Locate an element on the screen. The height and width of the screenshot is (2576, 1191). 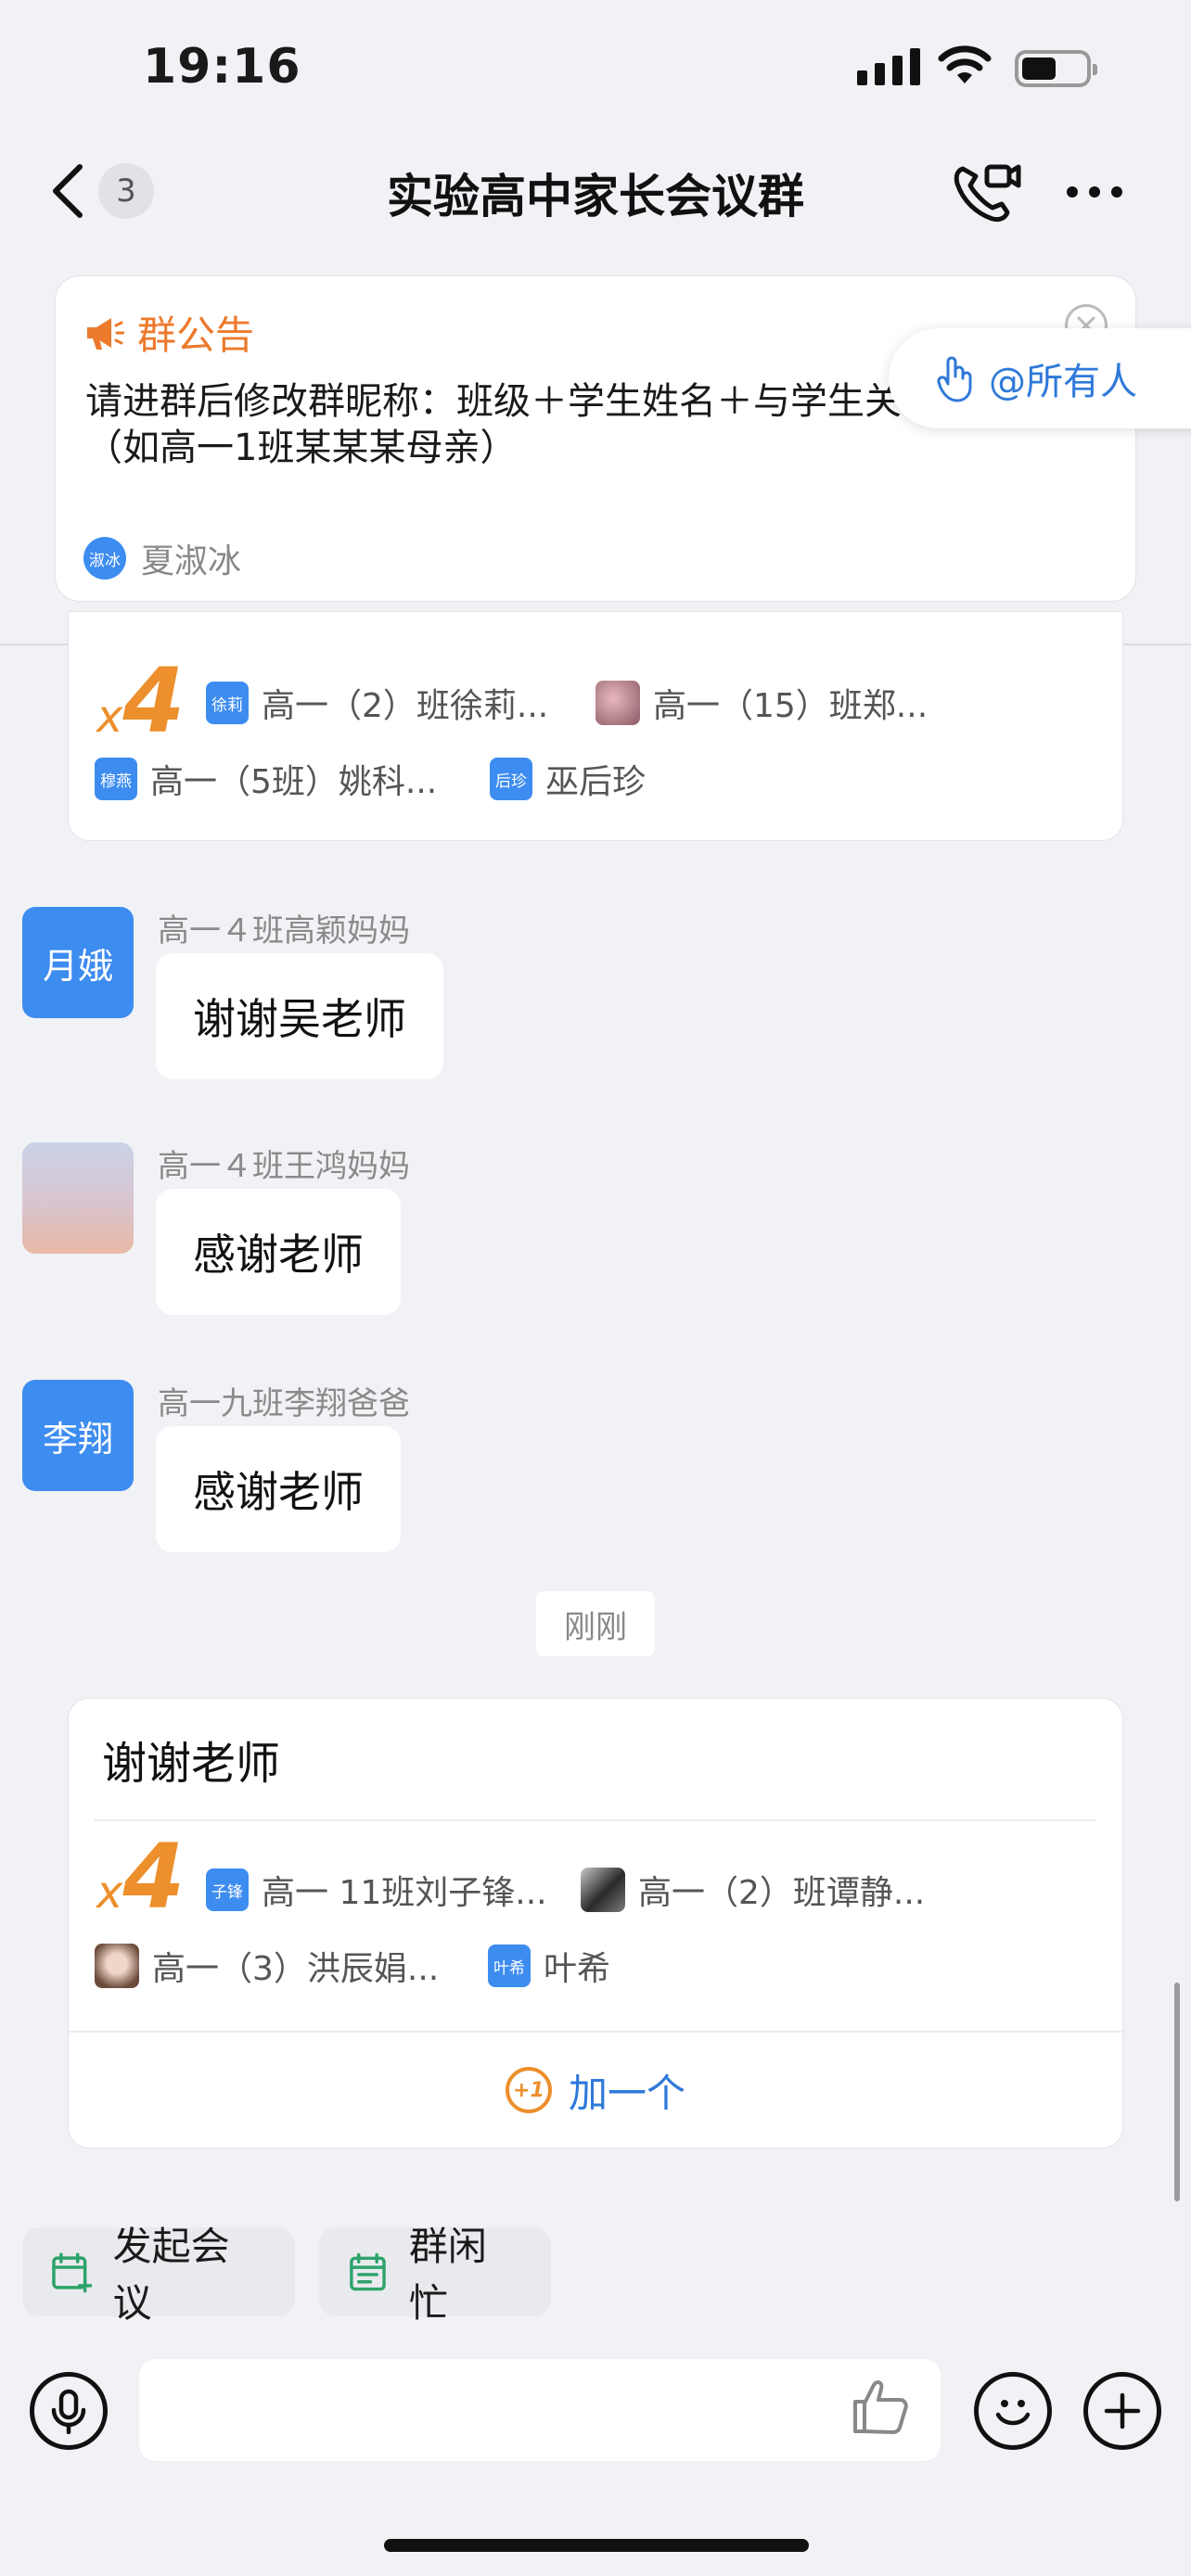
cellular-signal-icon is located at coordinates (888, 66).